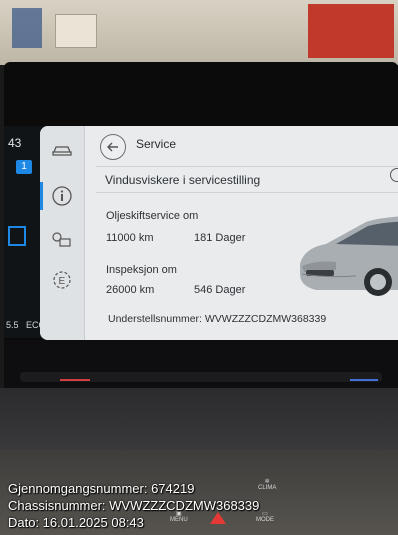  What do you see at coordinates (12, 325) in the screenshot?
I see `value-readout: 5.5` at bounding box center [12, 325].